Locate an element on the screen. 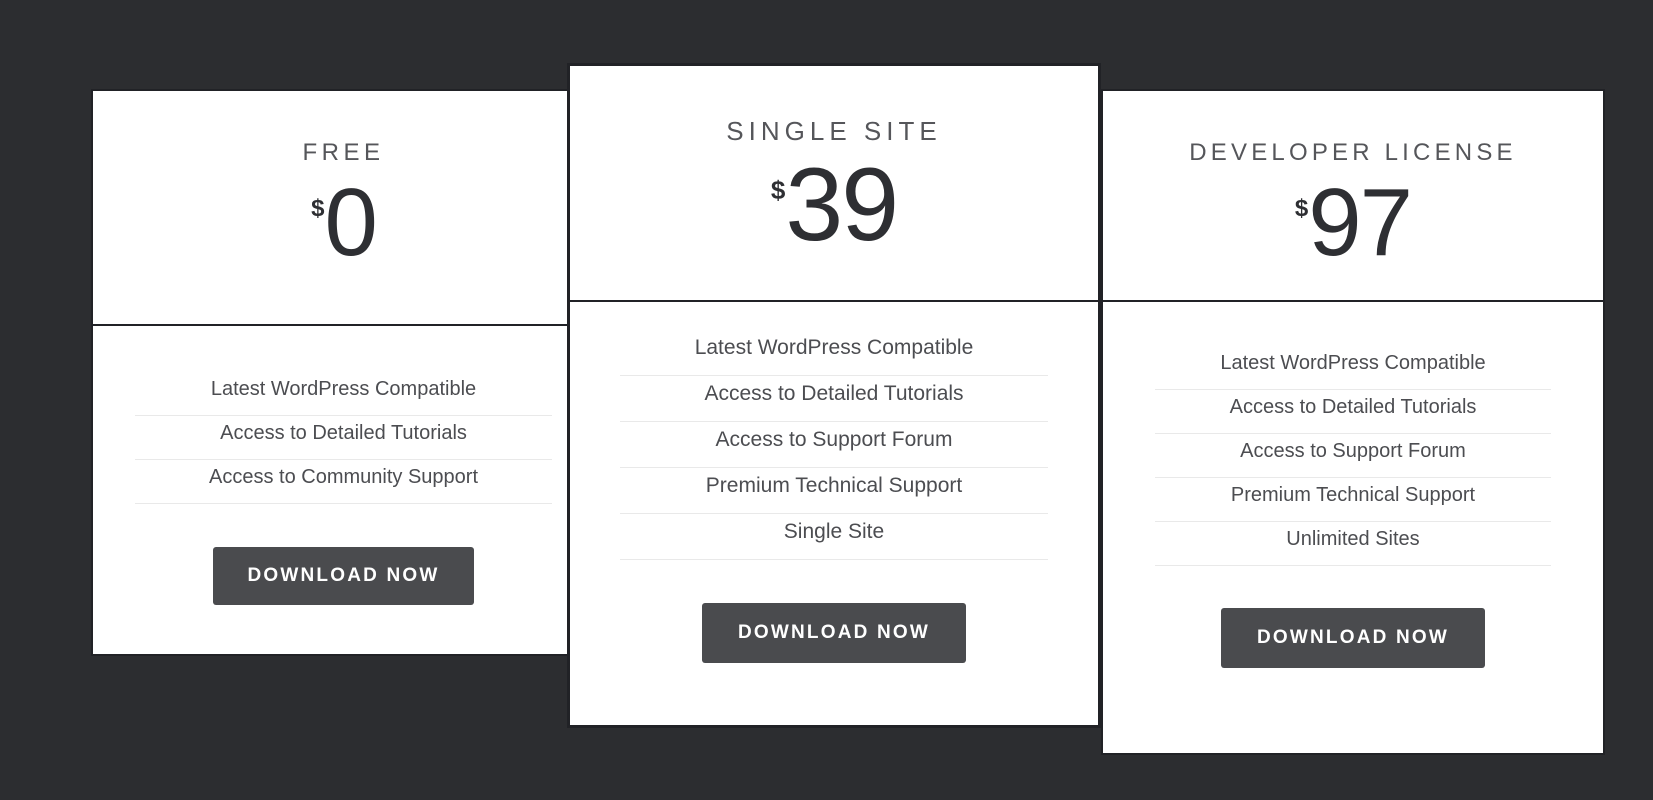 The height and width of the screenshot is (800, 1653). price-amount: 39 is located at coordinates (842, 205).